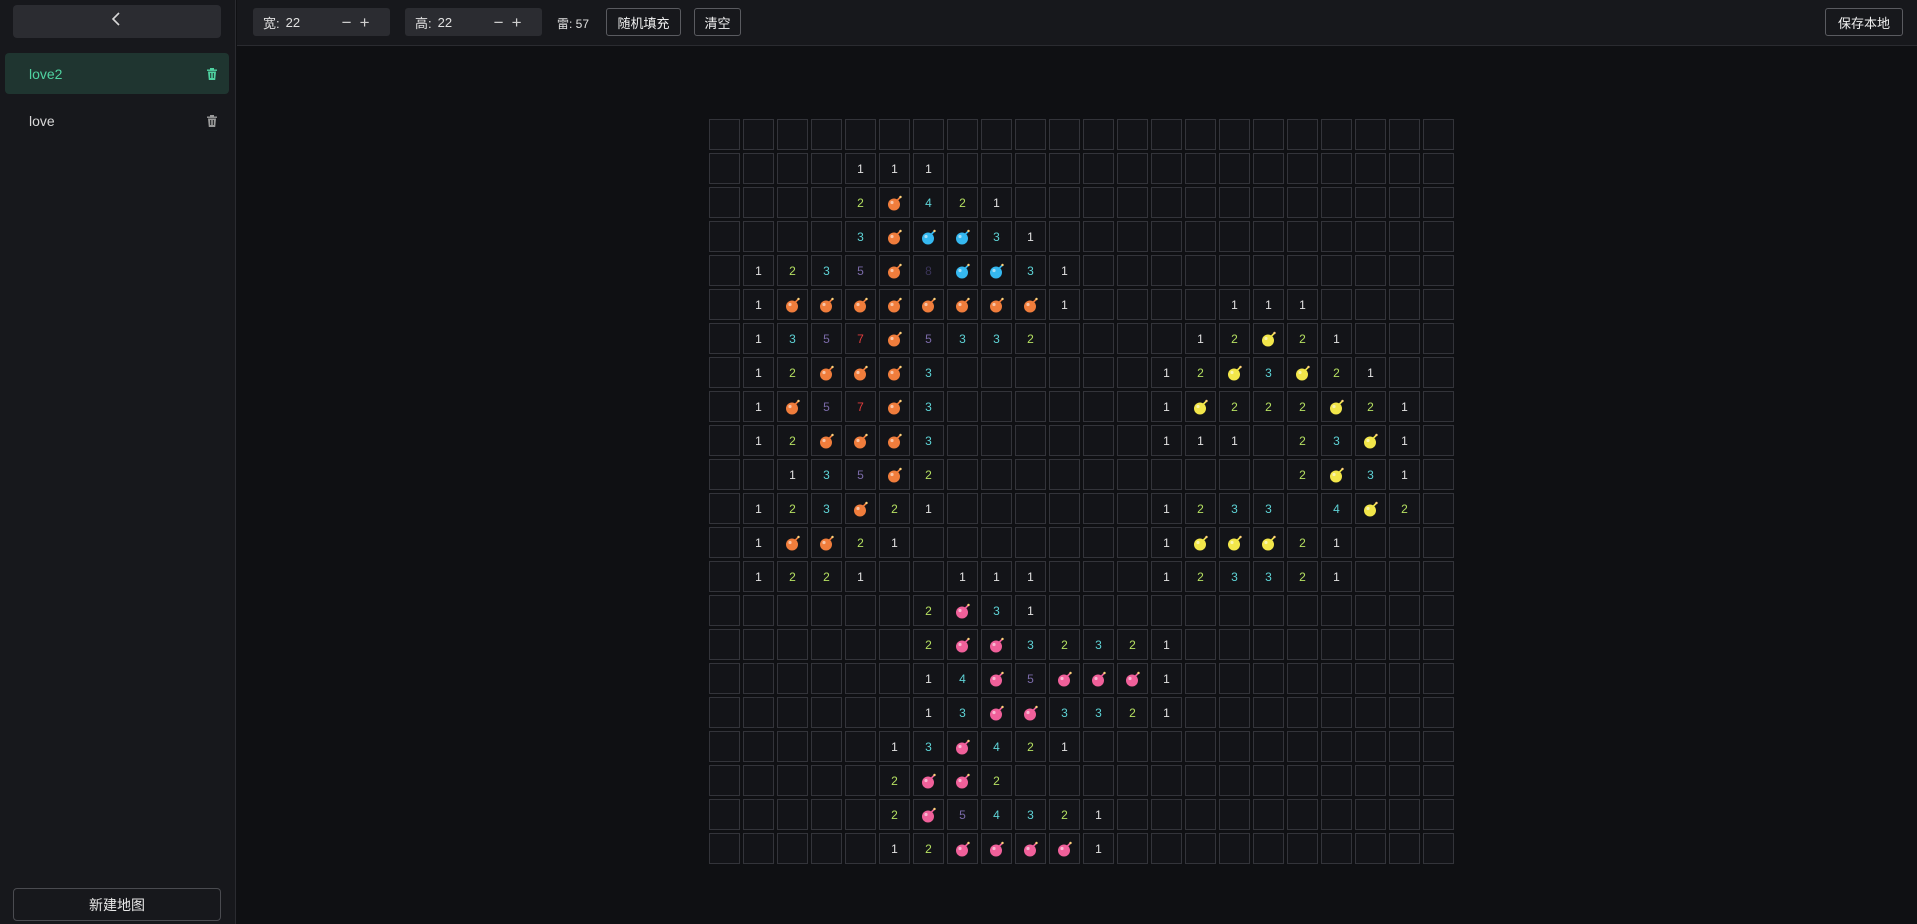  Describe the element at coordinates (365, 22) in the screenshot. I see `plus-icon: +` at that location.